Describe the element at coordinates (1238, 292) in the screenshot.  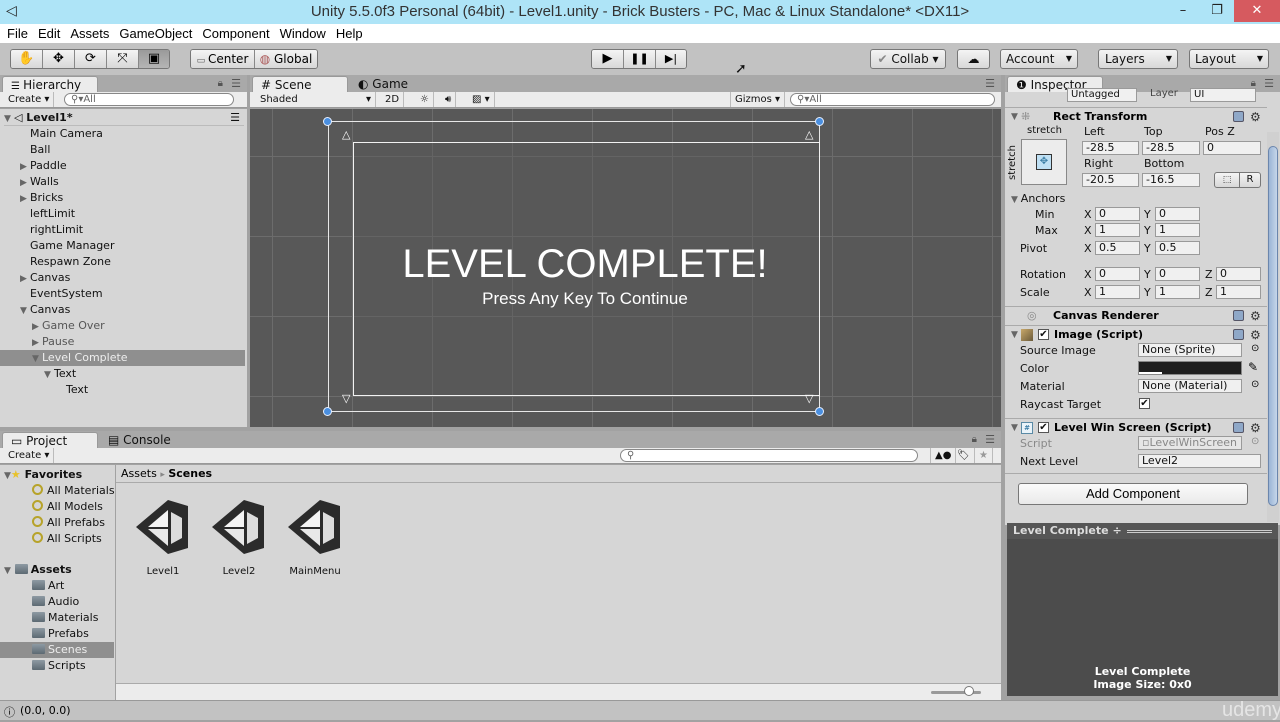
I see `scale-z: 1` at that location.